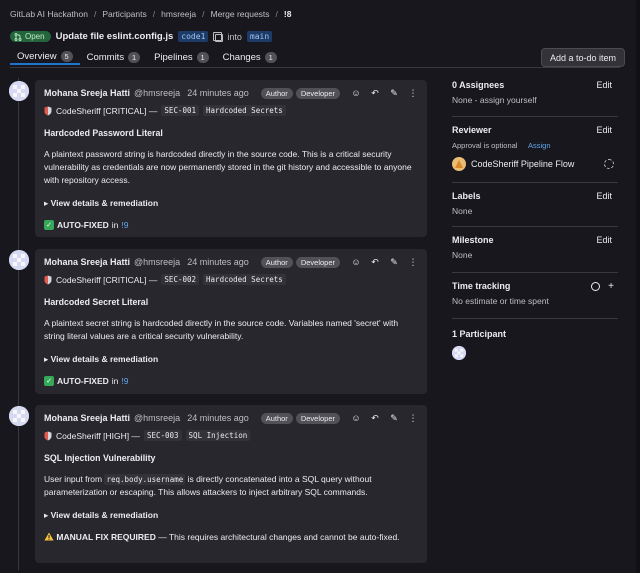 The width and height of the screenshot is (640, 573). What do you see at coordinates (583, 57) in the screenshot?
I see `add-todo-button: Add a to-do item` at bounding box center [583, 57].